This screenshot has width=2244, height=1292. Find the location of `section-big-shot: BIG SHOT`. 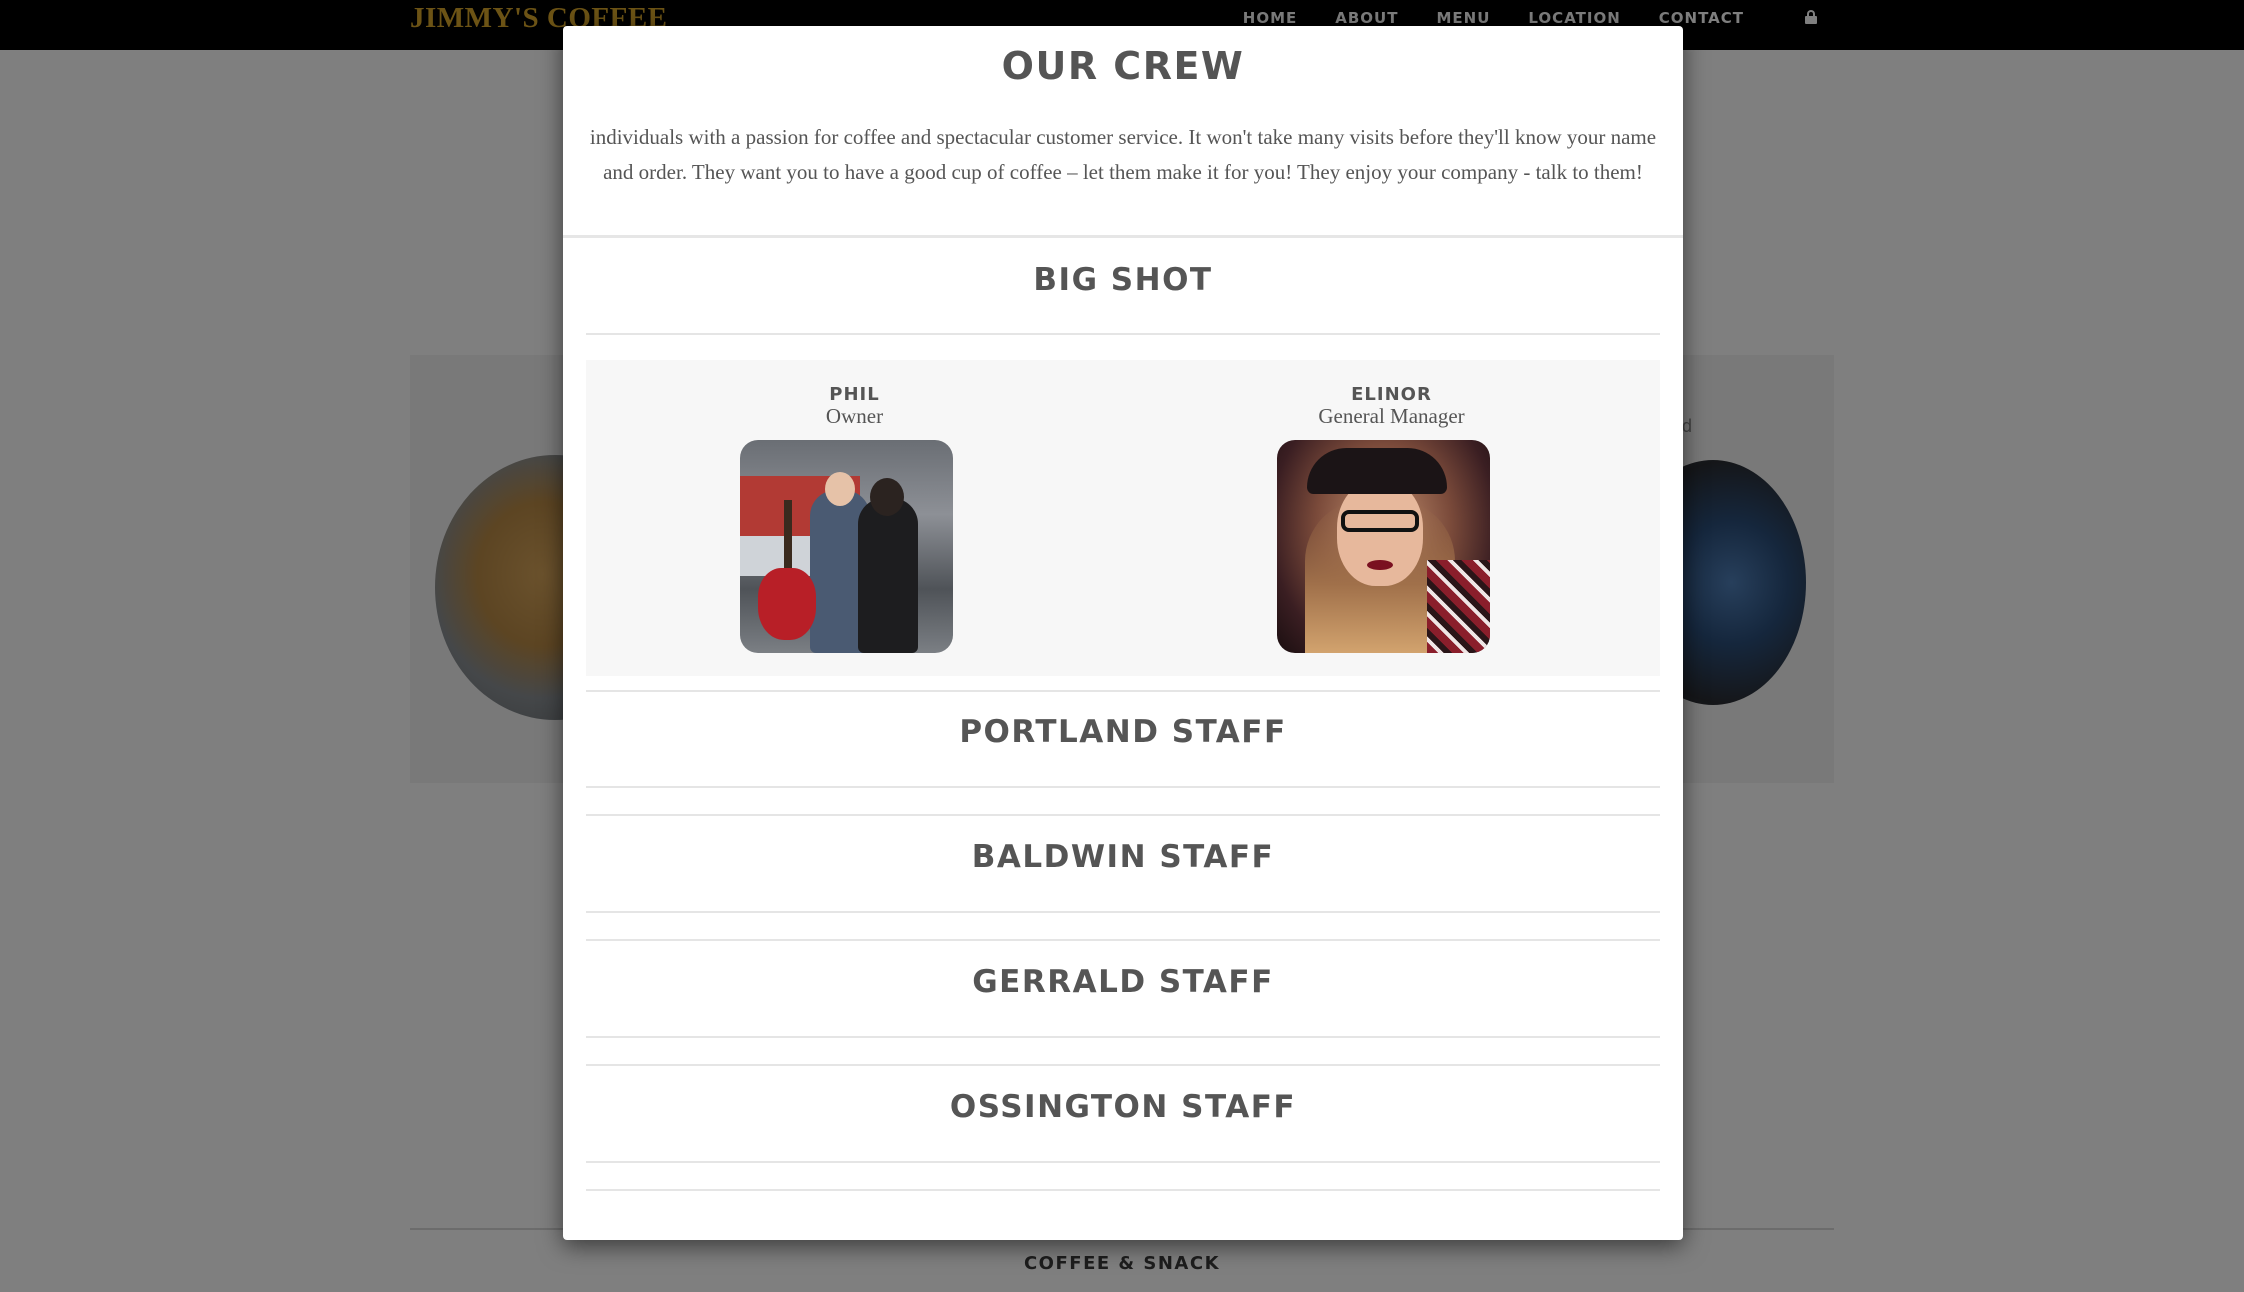

section-big-shot: BIG SHOT is located at coordinates (1123, 280).